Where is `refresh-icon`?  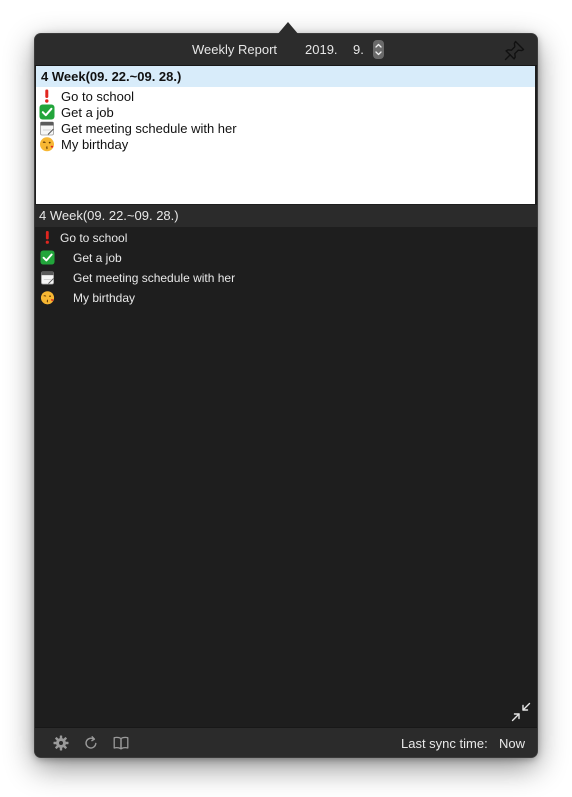
refresh-icon is located at coordinates (91, 743).